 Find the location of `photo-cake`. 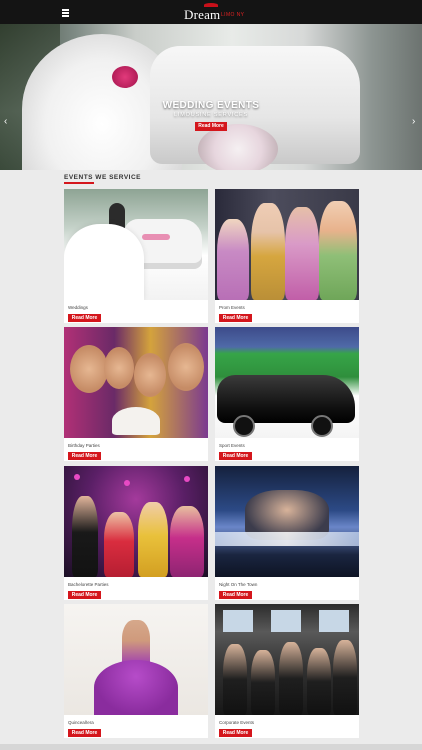

photo-cake is located at coordinates (136, 421).